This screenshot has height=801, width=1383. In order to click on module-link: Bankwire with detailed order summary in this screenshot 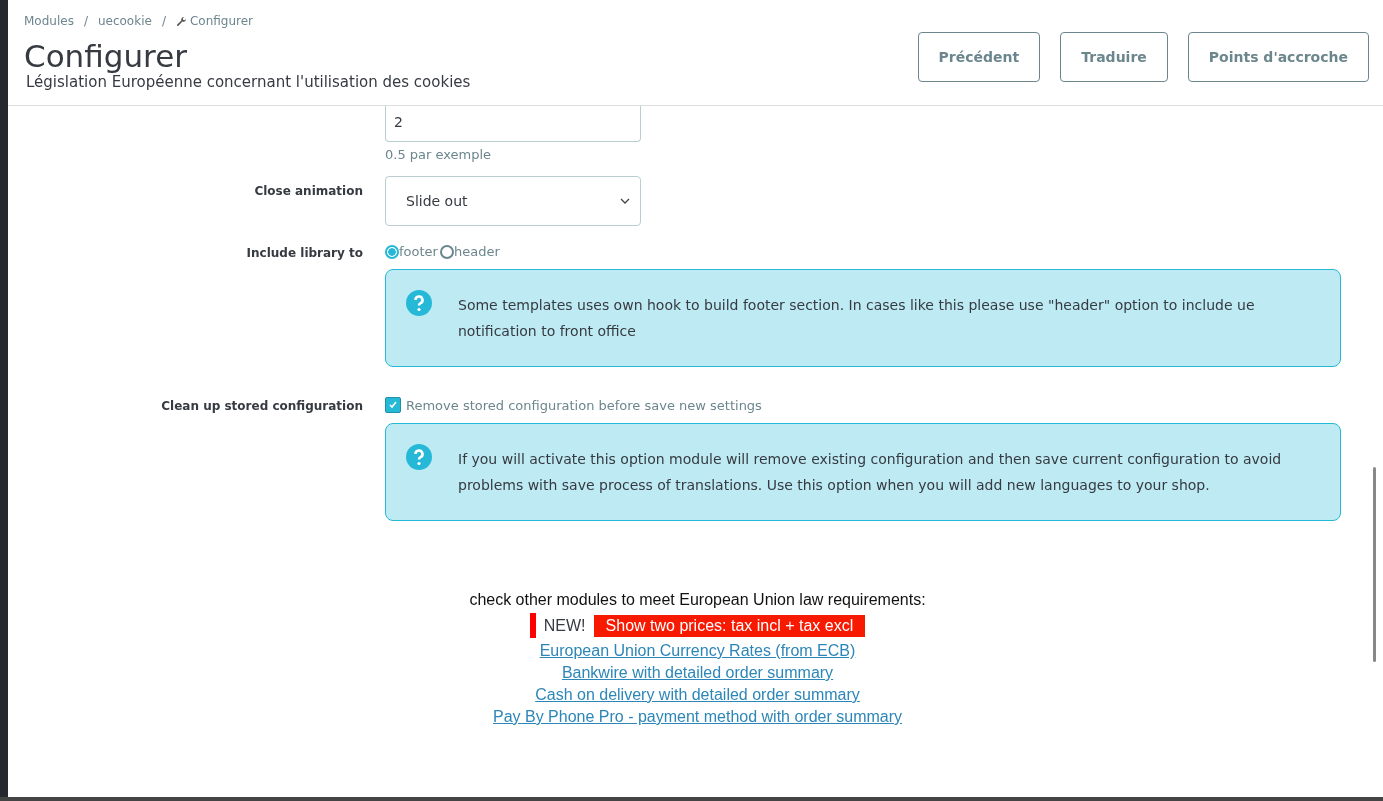, I will do `click(697, 673)`.